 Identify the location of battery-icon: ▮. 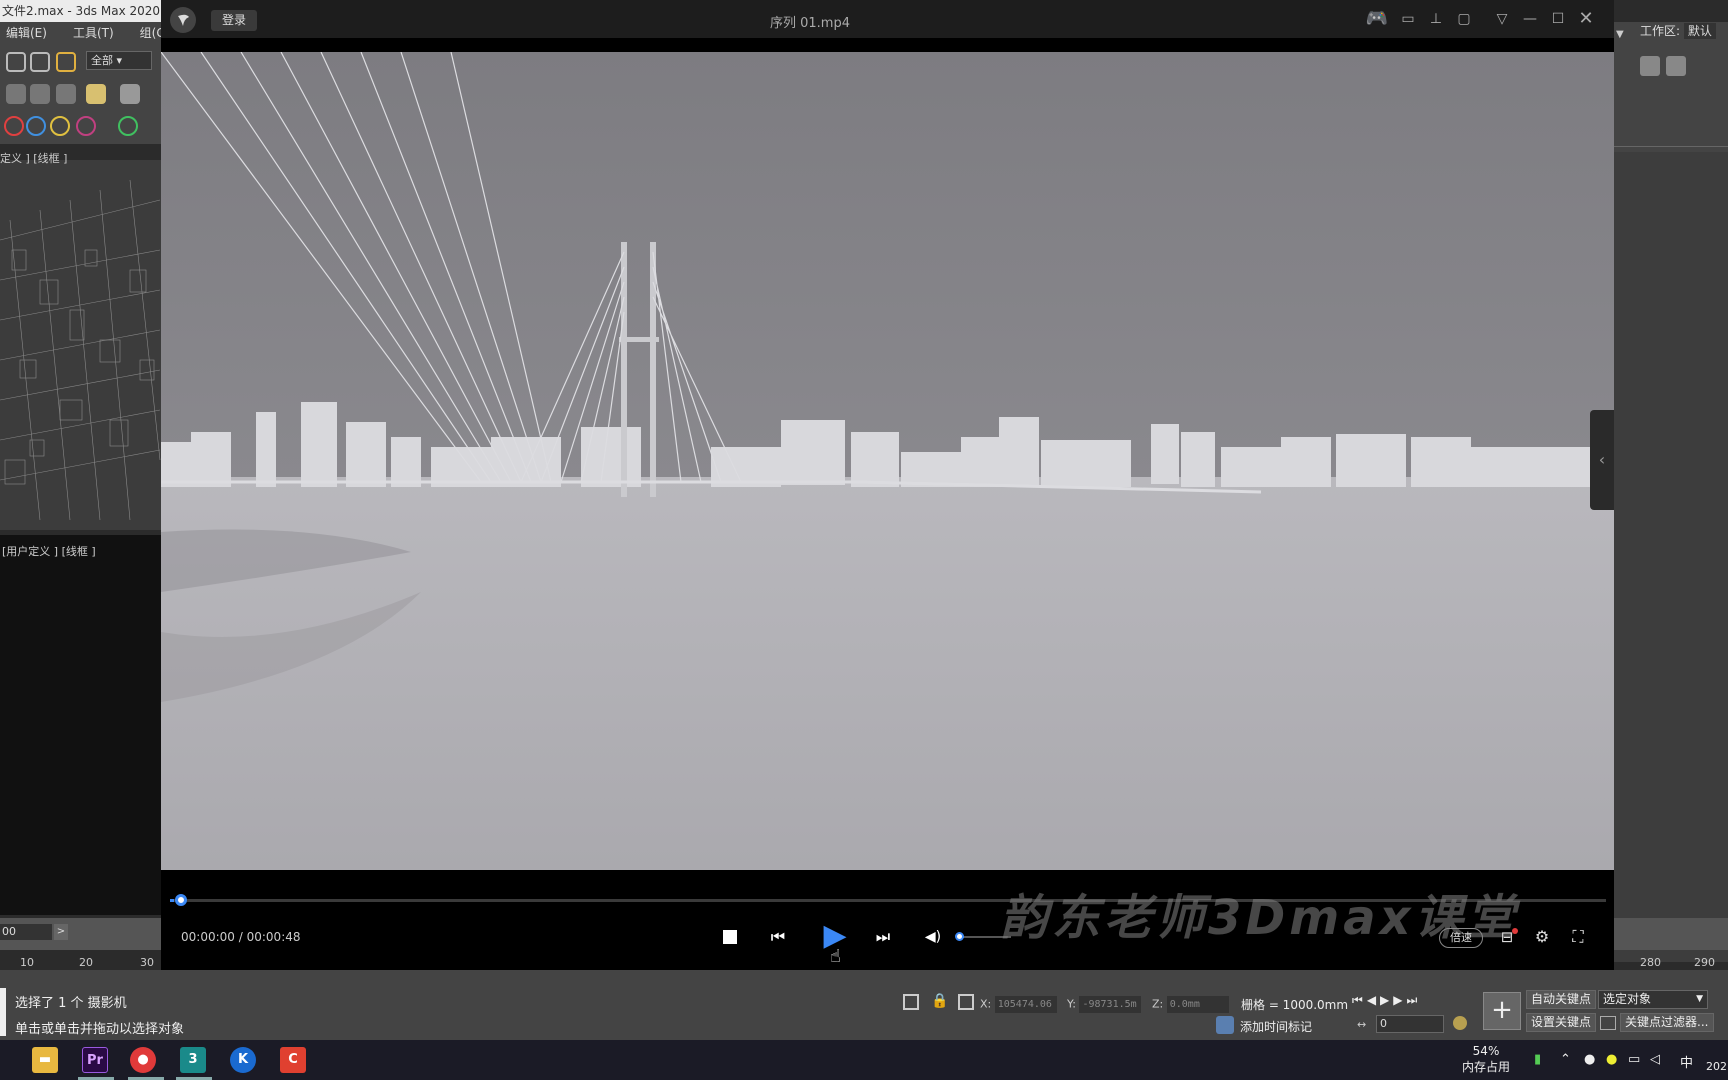
(1537, 1059).